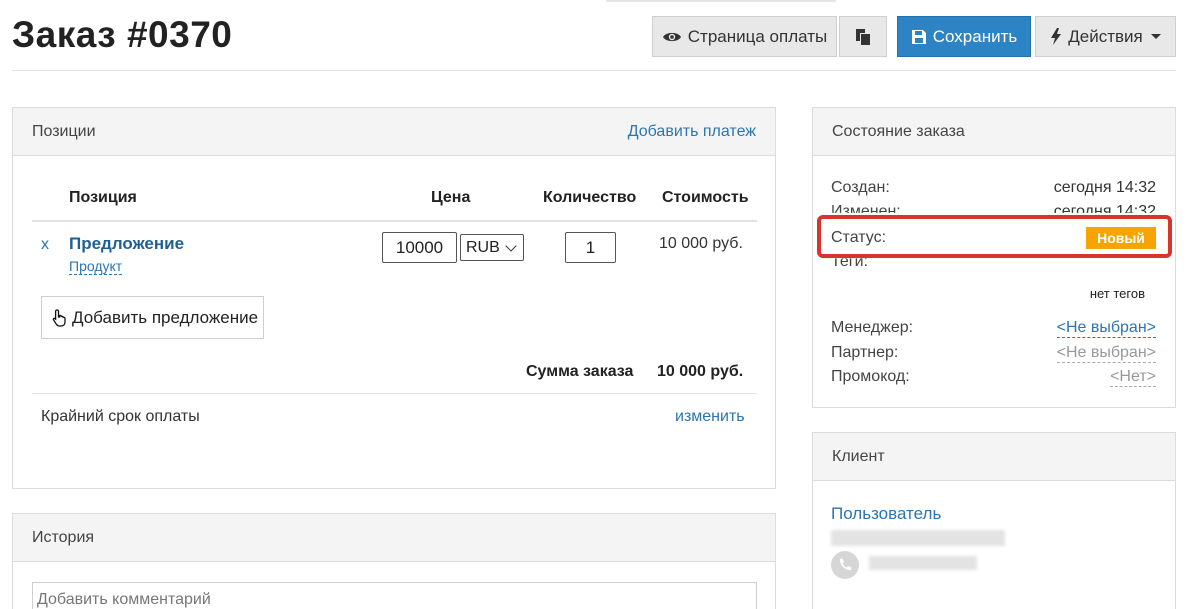 Image resolution: width=1200 pixels, height=609 pixels. Describe the element at coordinates (126, 244) in the screenshot. I see `item-name-link: Предложение` at that location.